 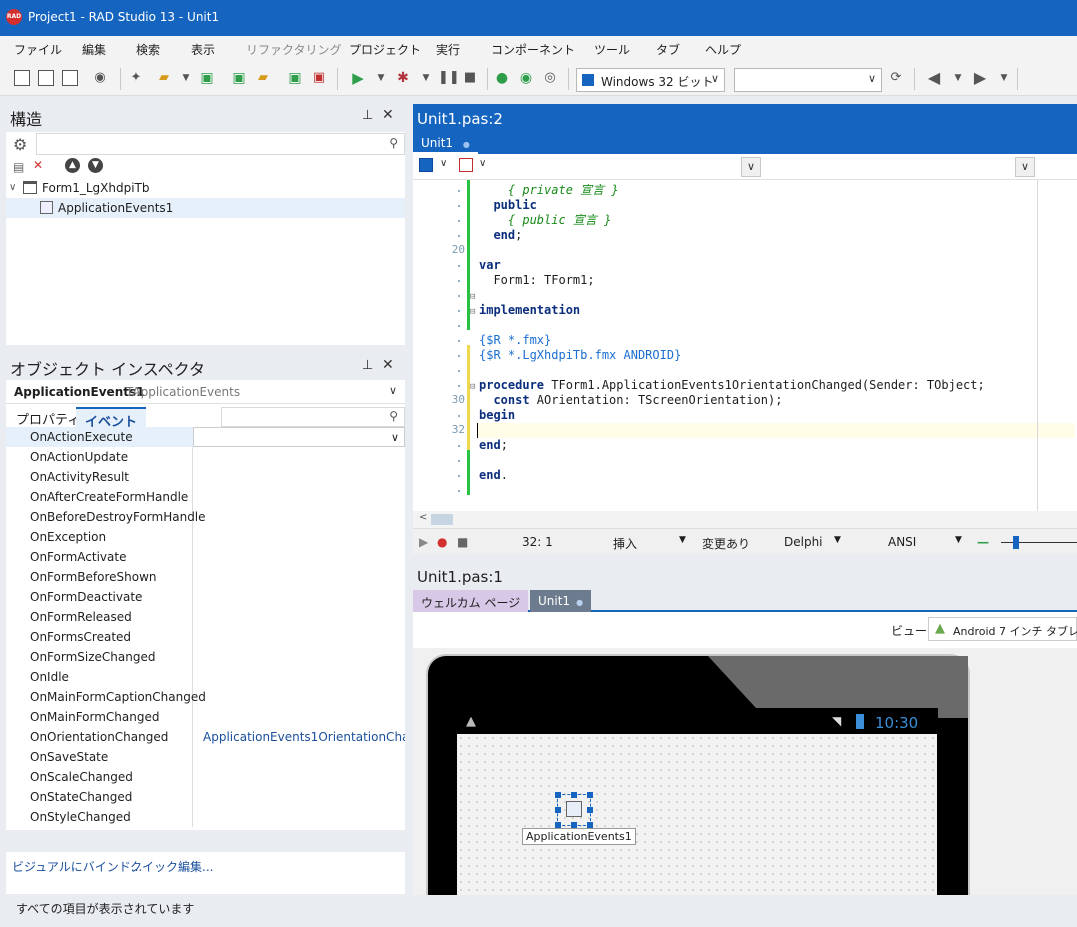 I want to click on menu-search: 検索, so click(x=148, y=49).